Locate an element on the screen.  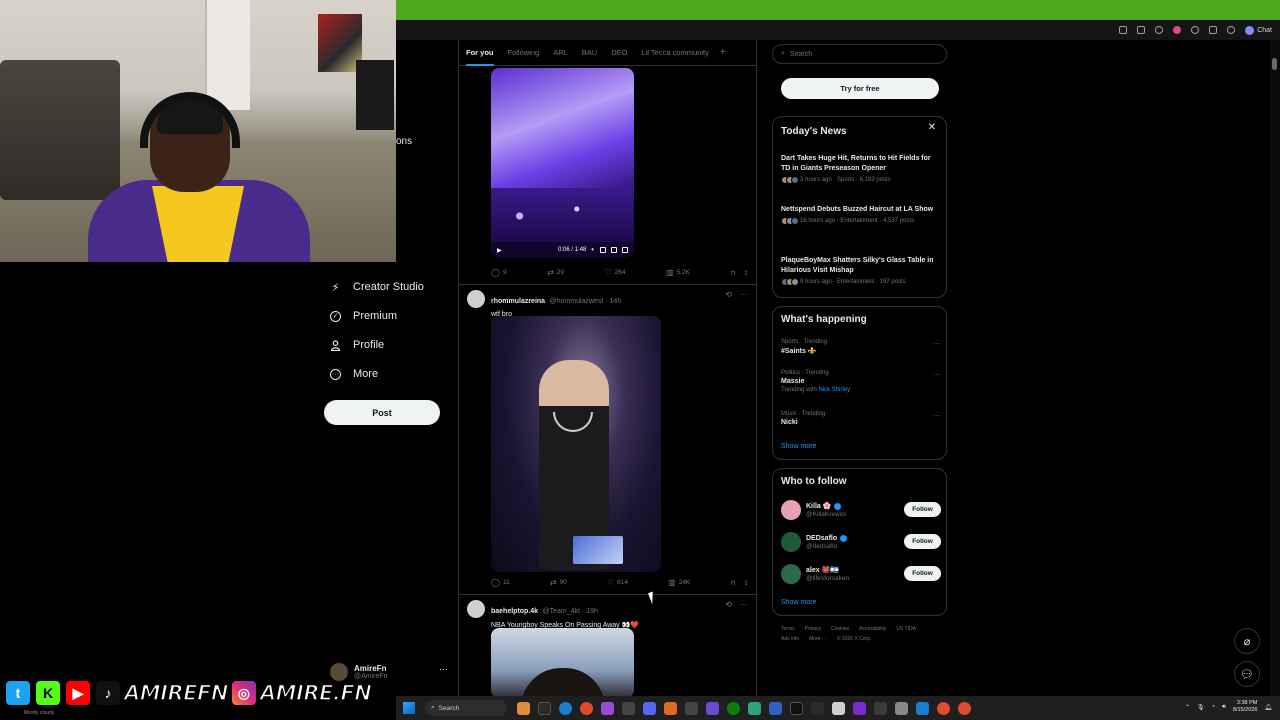
footer-link: US TIDA is located at coordinates (906, 629).